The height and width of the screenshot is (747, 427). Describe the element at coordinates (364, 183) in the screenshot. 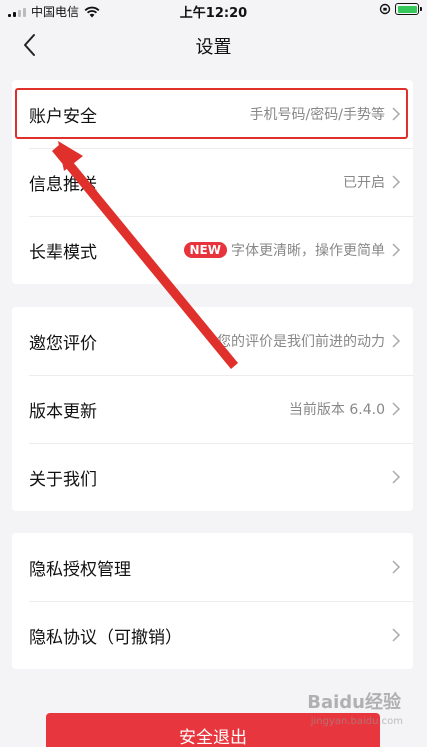

I see `row-value-text: 已开启` at that location.